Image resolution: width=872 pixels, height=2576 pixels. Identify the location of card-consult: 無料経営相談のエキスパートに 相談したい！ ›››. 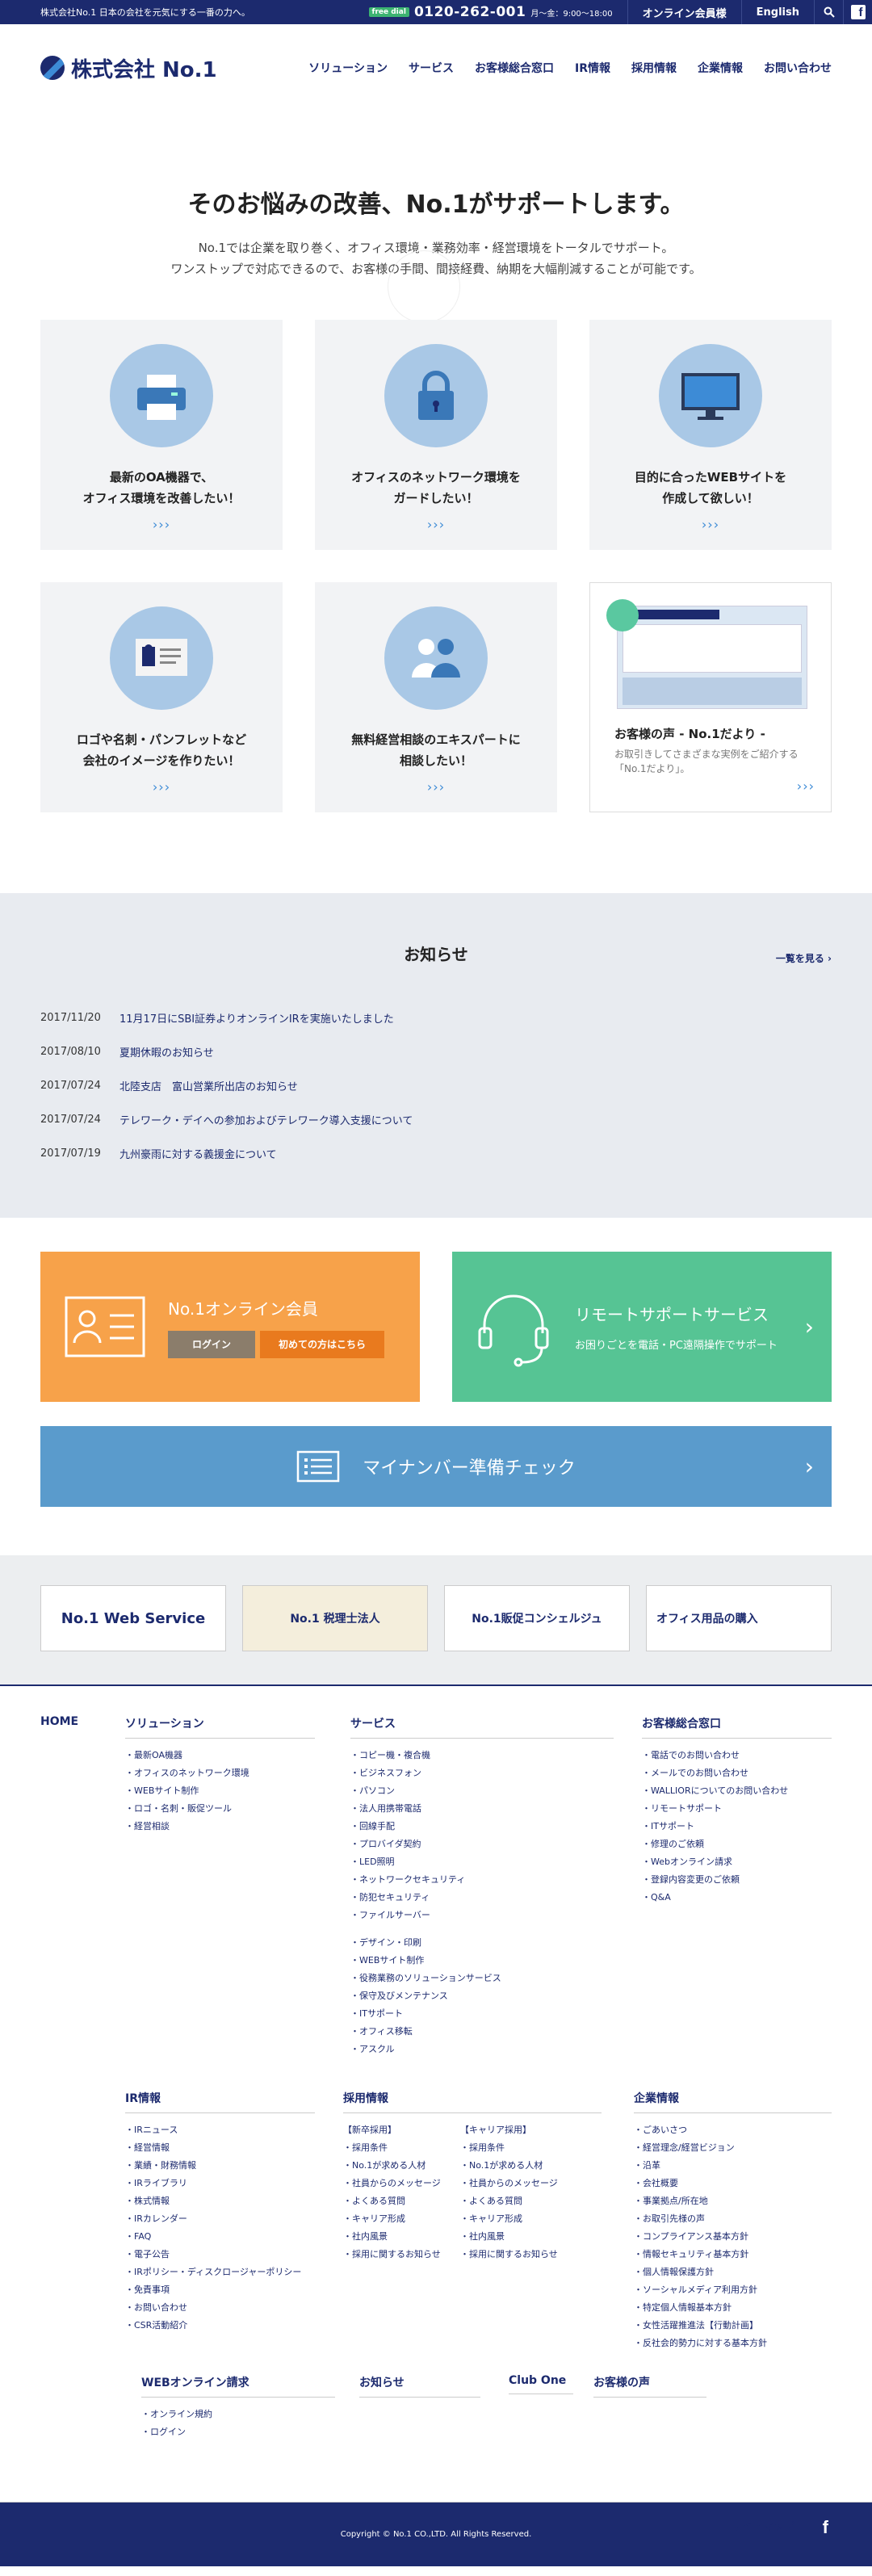
(436, 697).